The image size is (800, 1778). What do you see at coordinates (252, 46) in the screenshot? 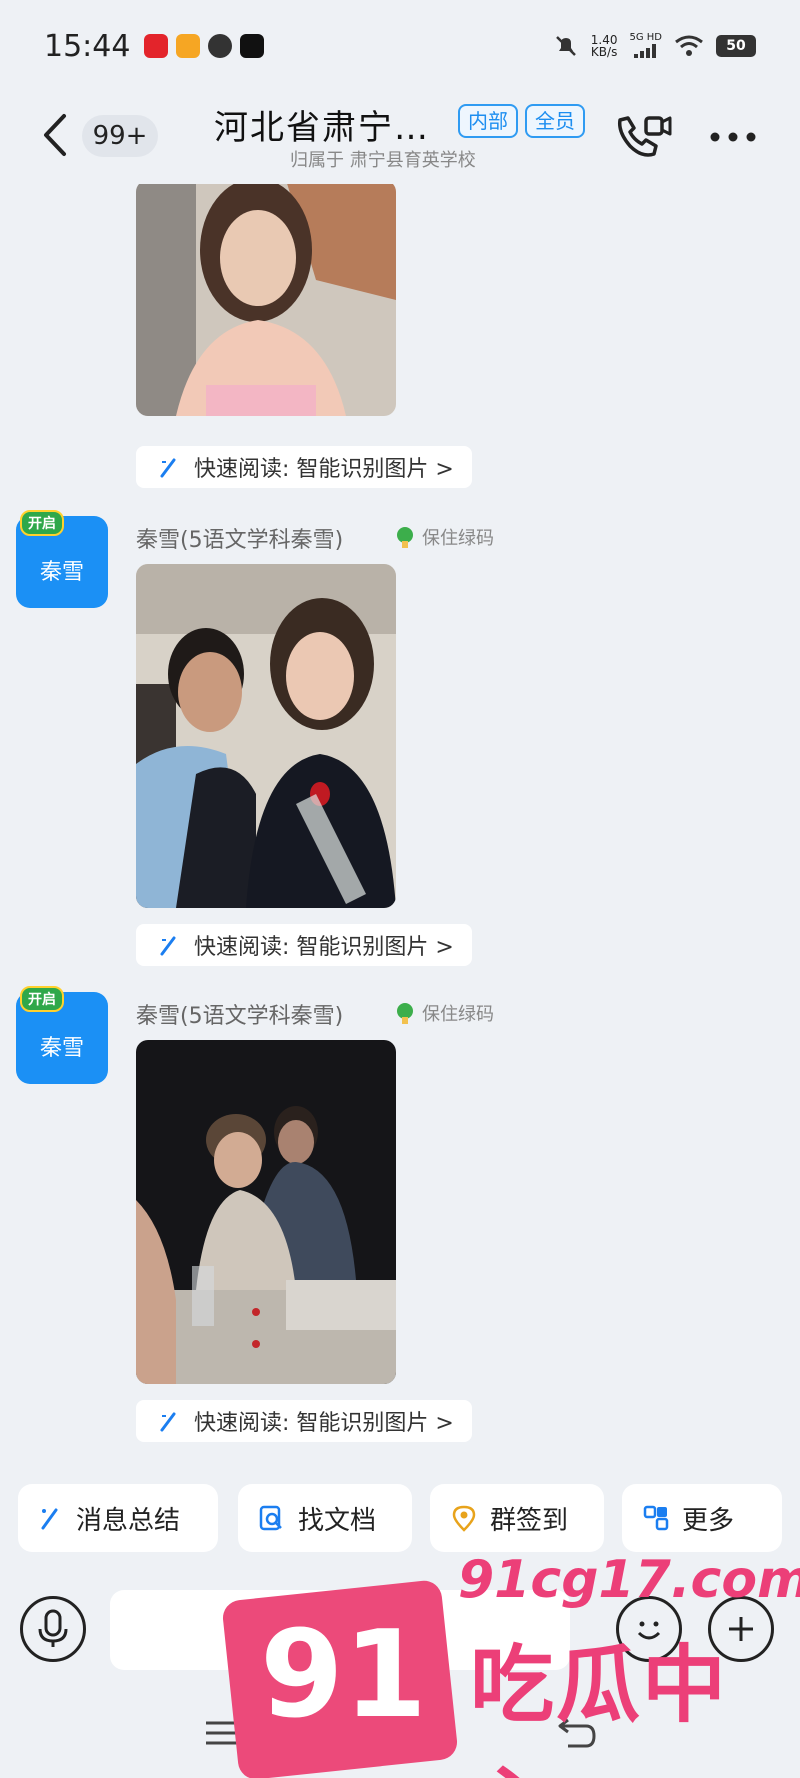
I see `tiktok-icon` at bounding box center [252, 46].